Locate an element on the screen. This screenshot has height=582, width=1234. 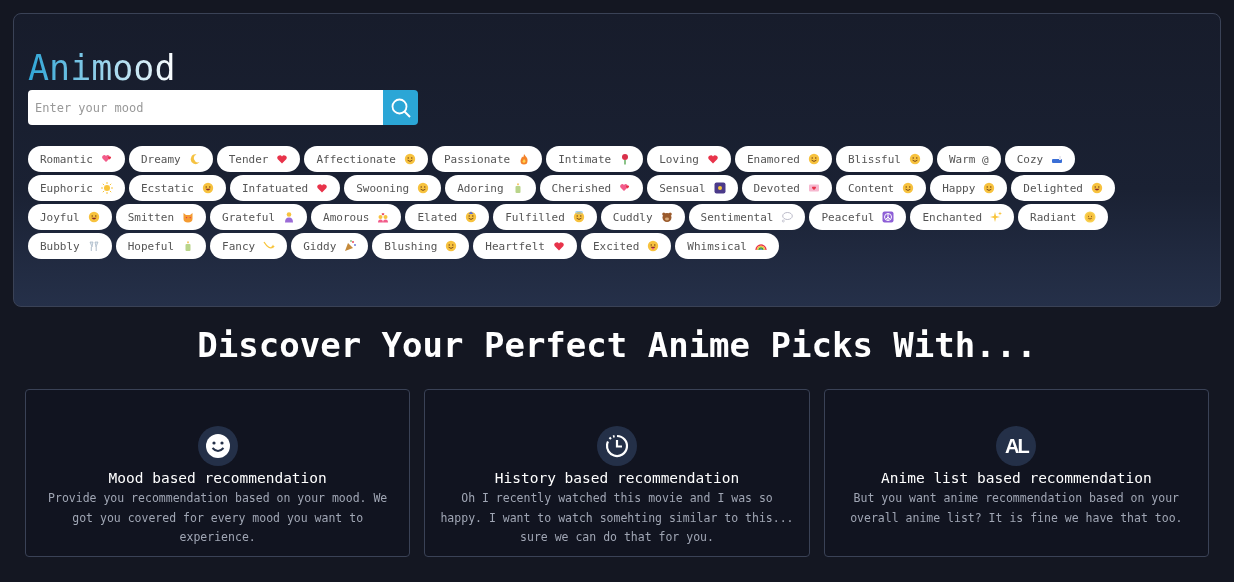
couple-icon is located at coordinates (383, 217).